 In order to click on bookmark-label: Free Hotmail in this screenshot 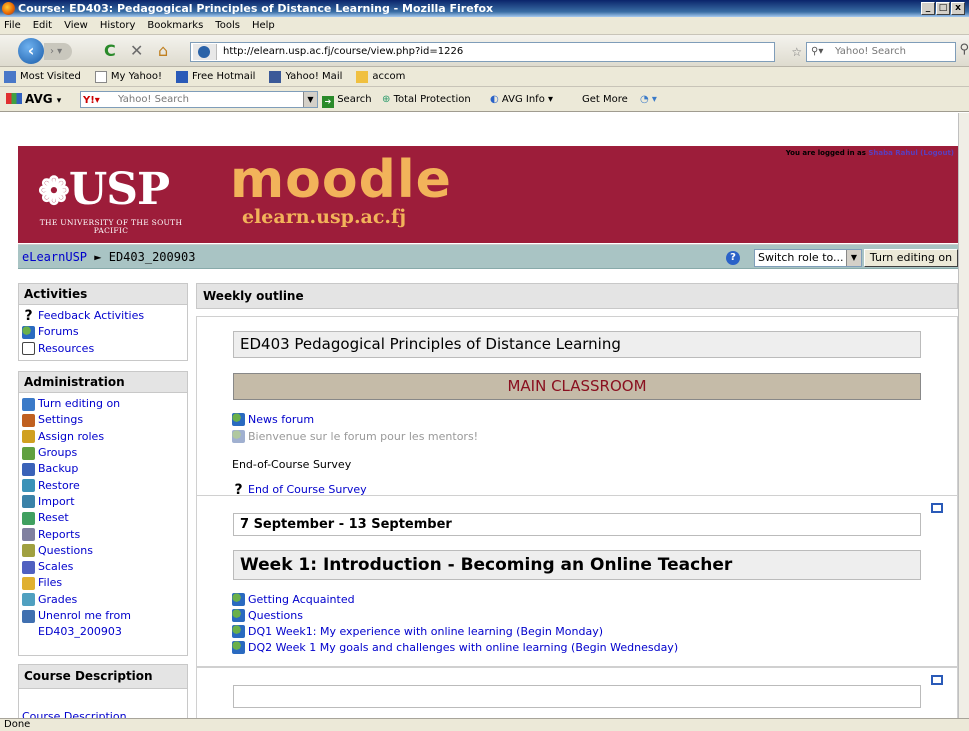, I will do `click(224, 76)`.